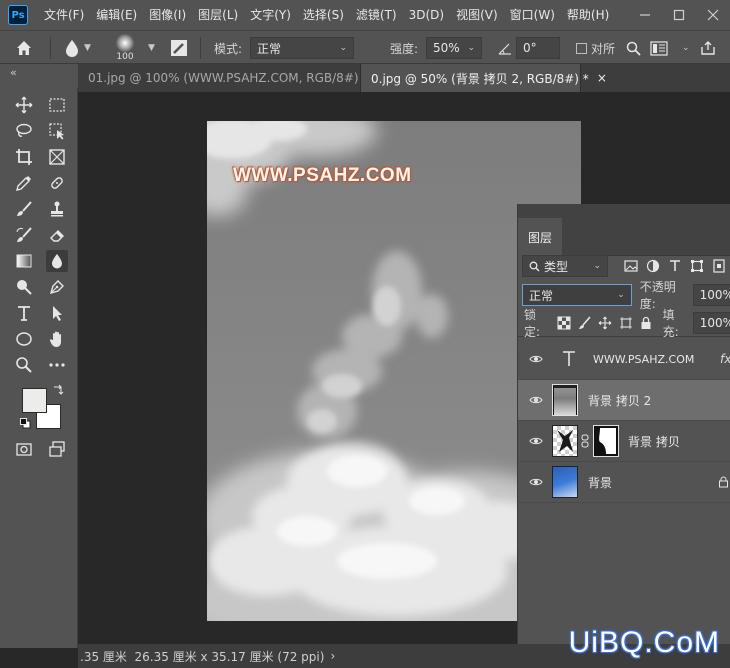 The image size is (730, 668). Describe the element at coordinates (581, 48) in the screenshot. I see `sample-all-checkbox` at that location.